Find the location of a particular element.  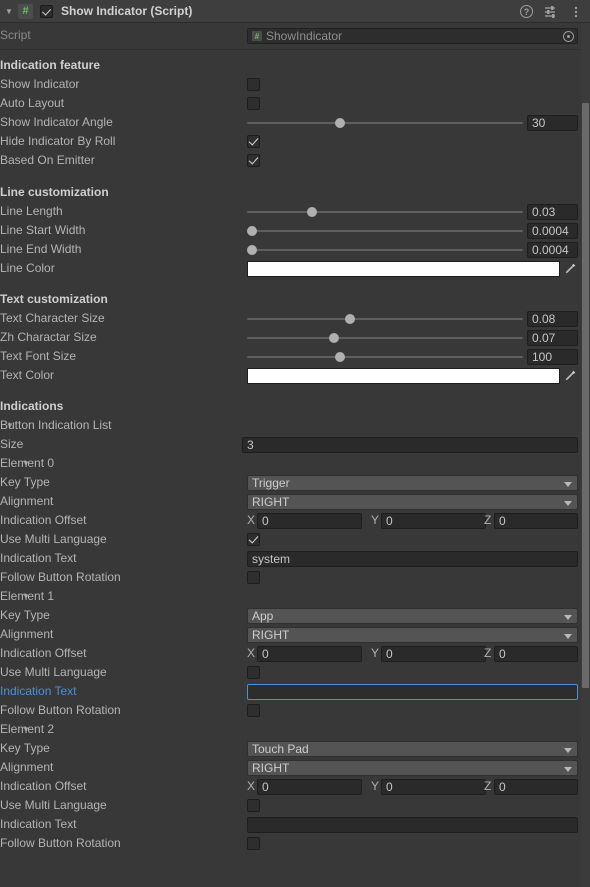

section-title-row: Text customization is located at coordinates (295, 299).